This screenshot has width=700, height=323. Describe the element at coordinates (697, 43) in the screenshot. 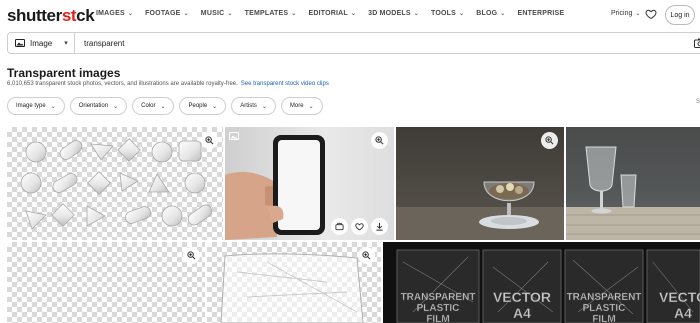

I see `camera-icon` at that location.